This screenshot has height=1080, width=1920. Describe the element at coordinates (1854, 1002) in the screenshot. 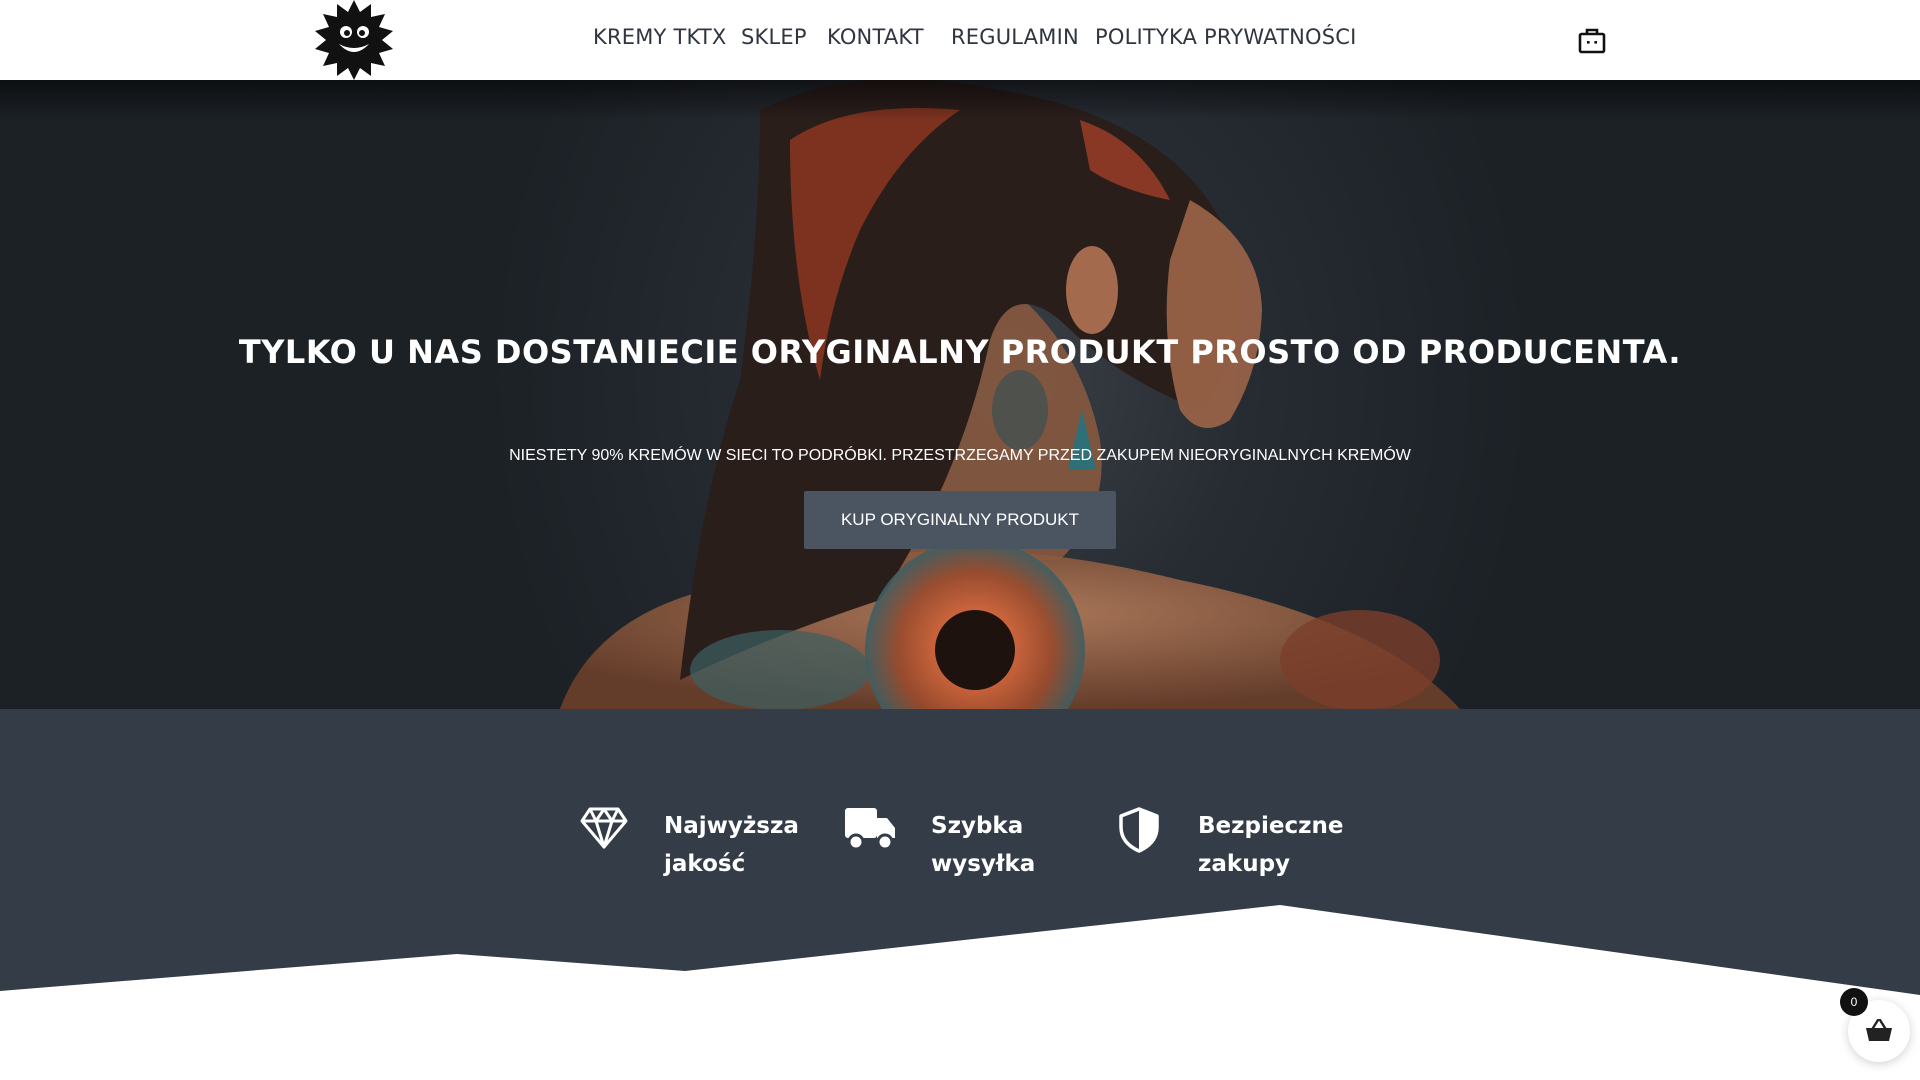

I see `cart-count-badge: 0` at that location.